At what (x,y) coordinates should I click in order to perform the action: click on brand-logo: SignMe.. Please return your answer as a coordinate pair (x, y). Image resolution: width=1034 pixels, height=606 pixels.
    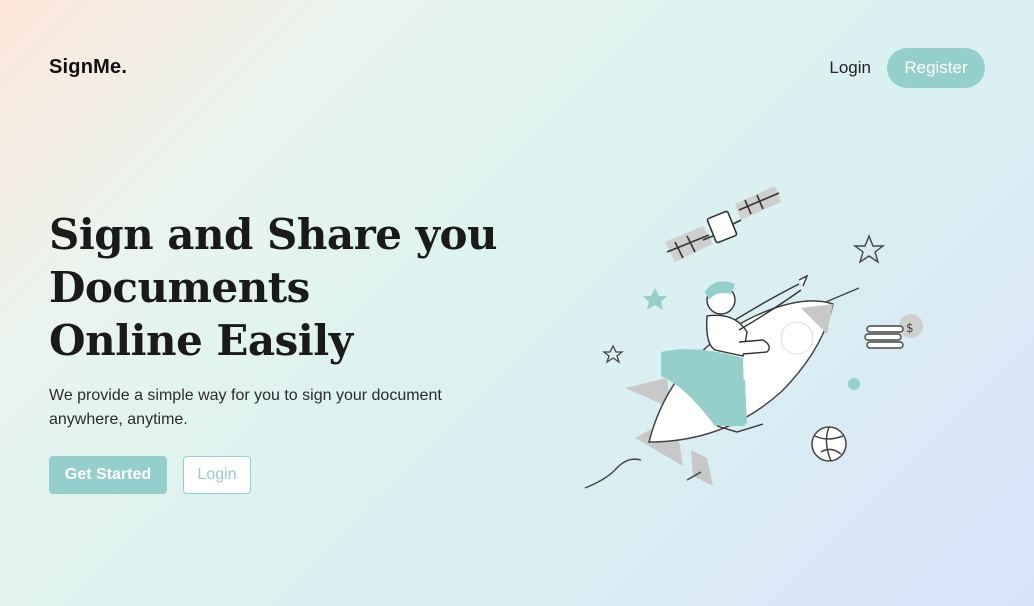
    Looking at the image, I should click on (88, 67).